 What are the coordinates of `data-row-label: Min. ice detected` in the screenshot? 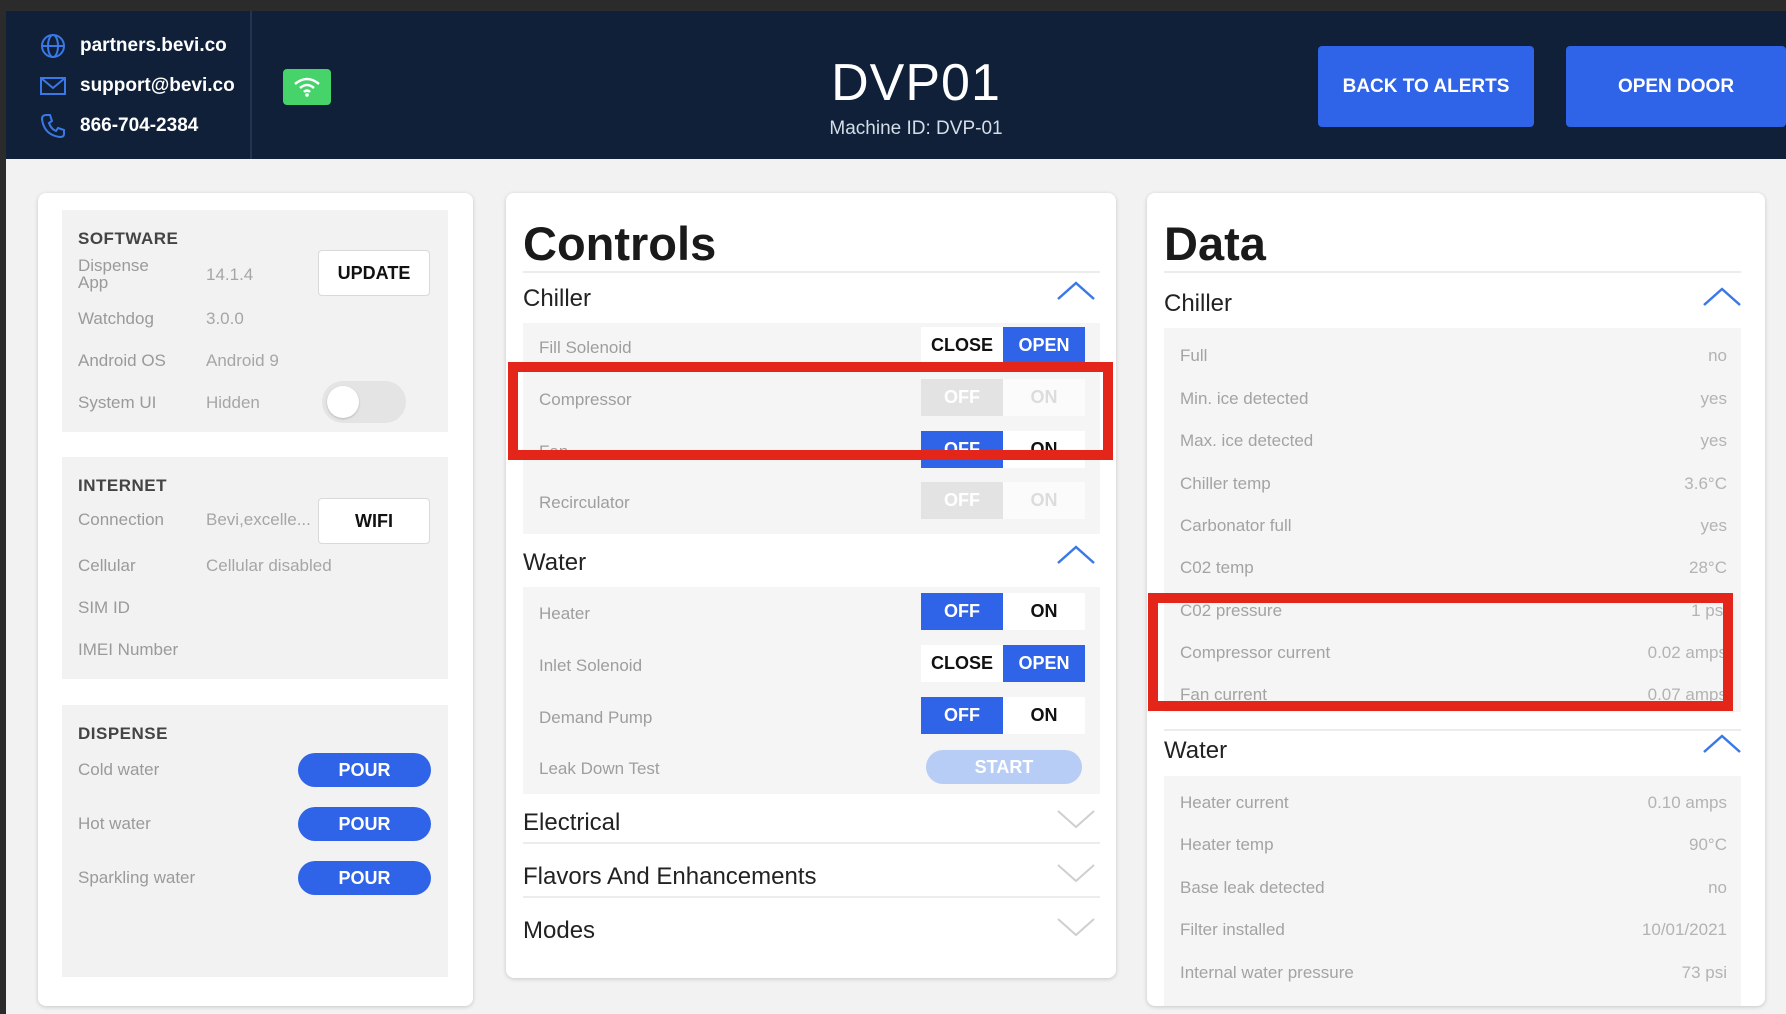 It's located at (1244, 398).